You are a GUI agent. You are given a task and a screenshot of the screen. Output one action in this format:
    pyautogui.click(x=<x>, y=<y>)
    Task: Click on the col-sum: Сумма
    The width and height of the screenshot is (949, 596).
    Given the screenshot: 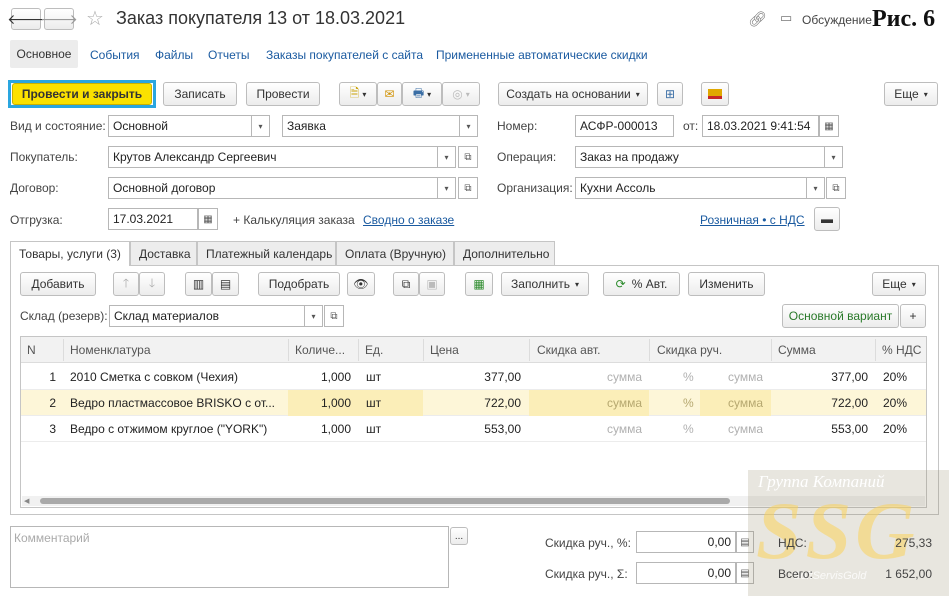 What is the action you would take?
    pyautogui.click(x=797, y=350)
    